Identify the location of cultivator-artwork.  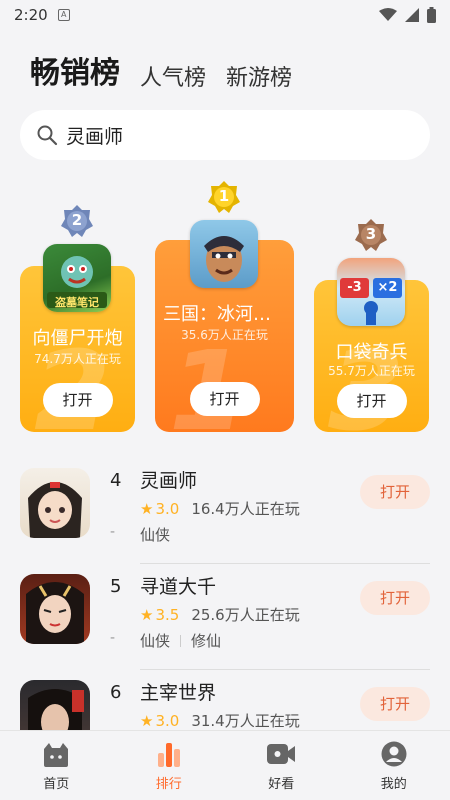
(55, 613).